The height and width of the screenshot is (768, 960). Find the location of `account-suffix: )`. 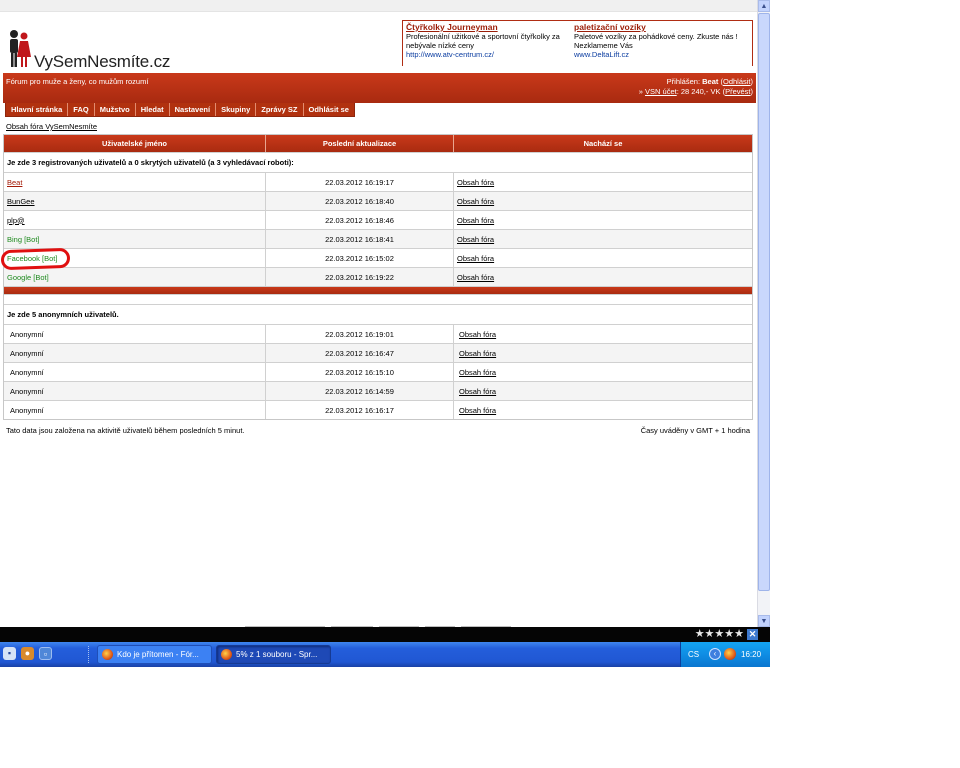

account-suffix: ) is located at coordinates (752, 91).